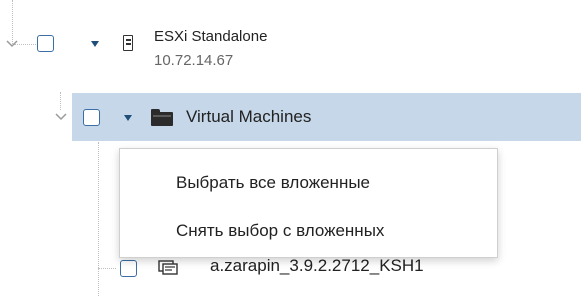 The width and height of the screenshot is (581, 296). Describe the element at coordinates (210, 36) in the screenshot. I see `host-name: ESXi Standalone` at that location.